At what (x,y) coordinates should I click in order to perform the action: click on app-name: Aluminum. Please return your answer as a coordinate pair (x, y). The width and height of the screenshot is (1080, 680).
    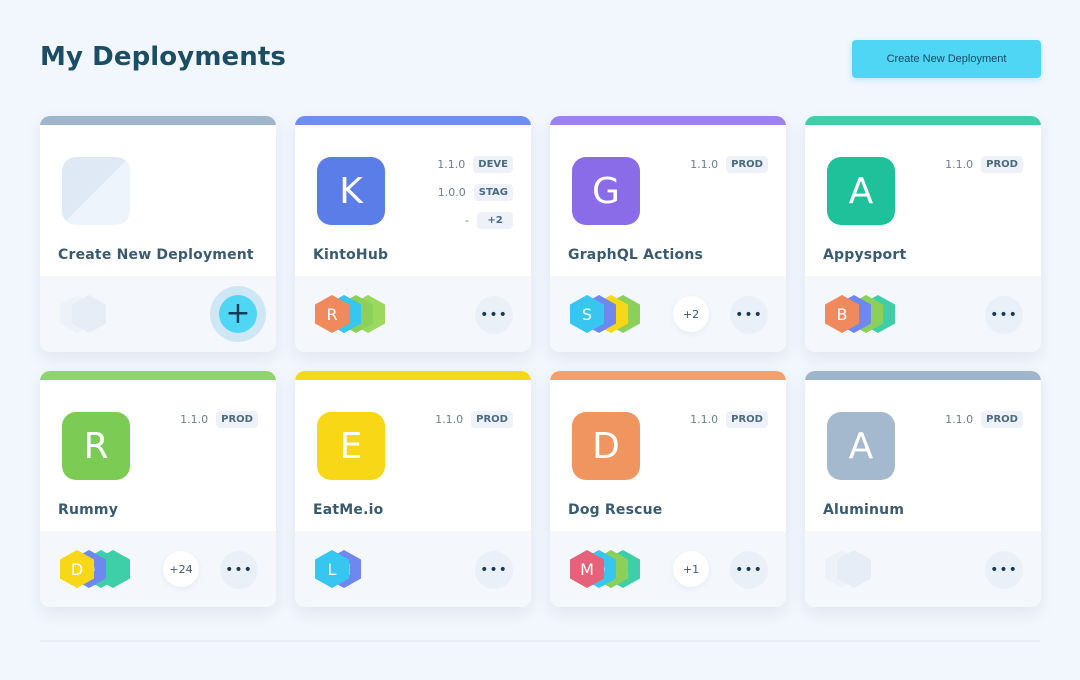
    Looking at the image, I should click on (864, 510).